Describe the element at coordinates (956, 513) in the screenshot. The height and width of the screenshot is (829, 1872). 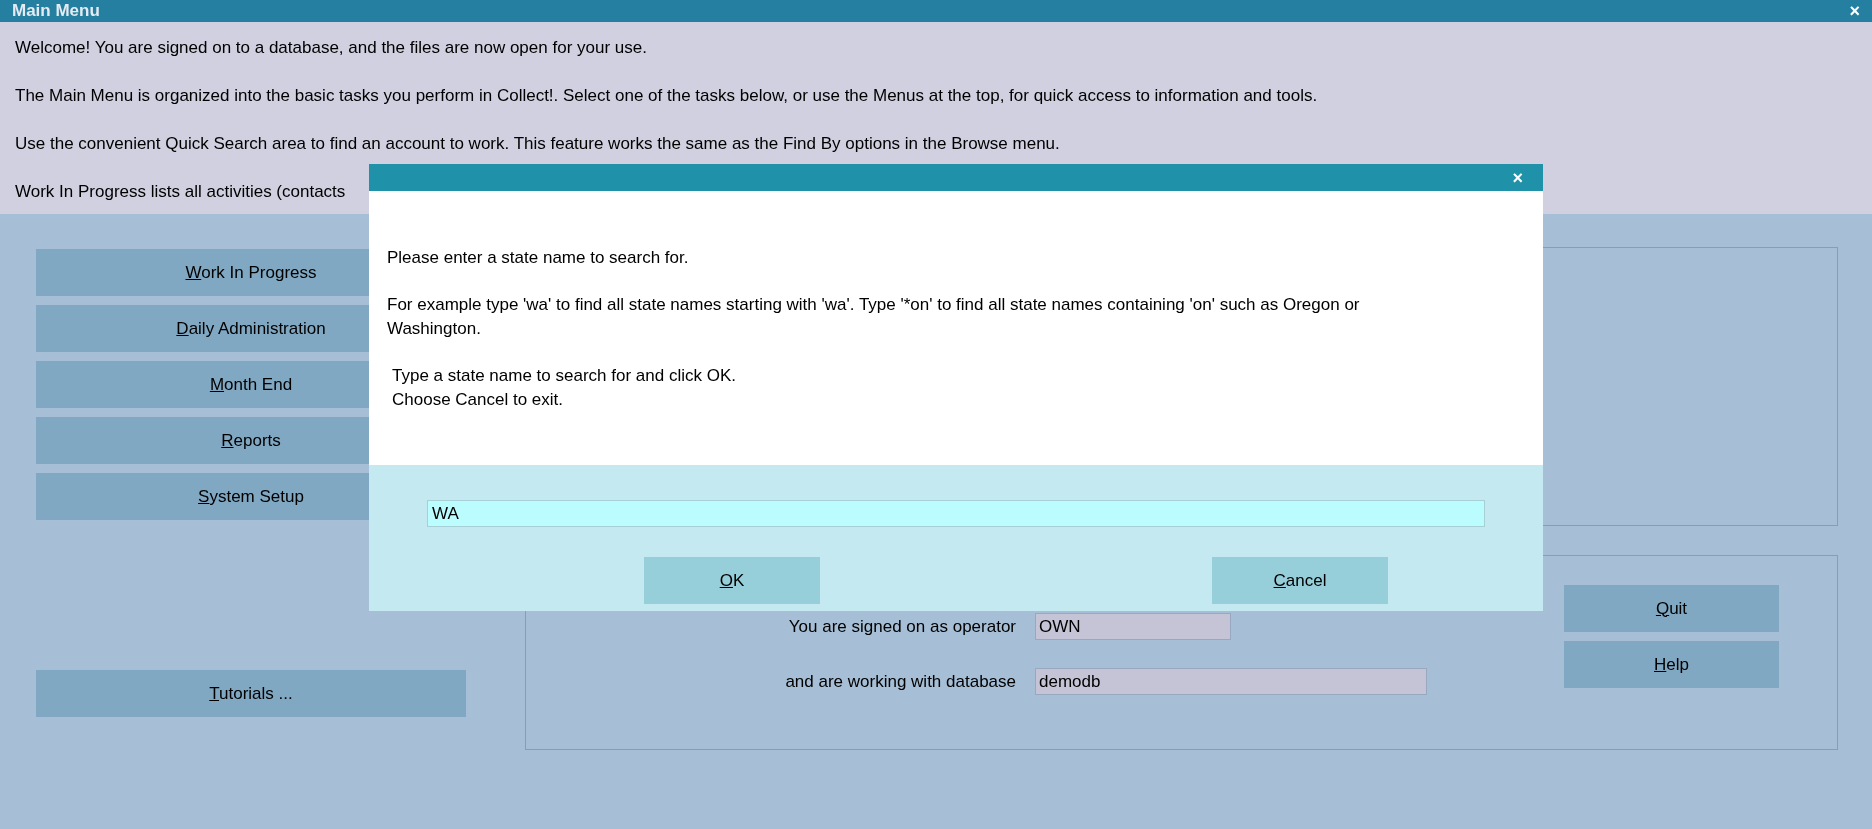
I see `input-field: WA` at that location.